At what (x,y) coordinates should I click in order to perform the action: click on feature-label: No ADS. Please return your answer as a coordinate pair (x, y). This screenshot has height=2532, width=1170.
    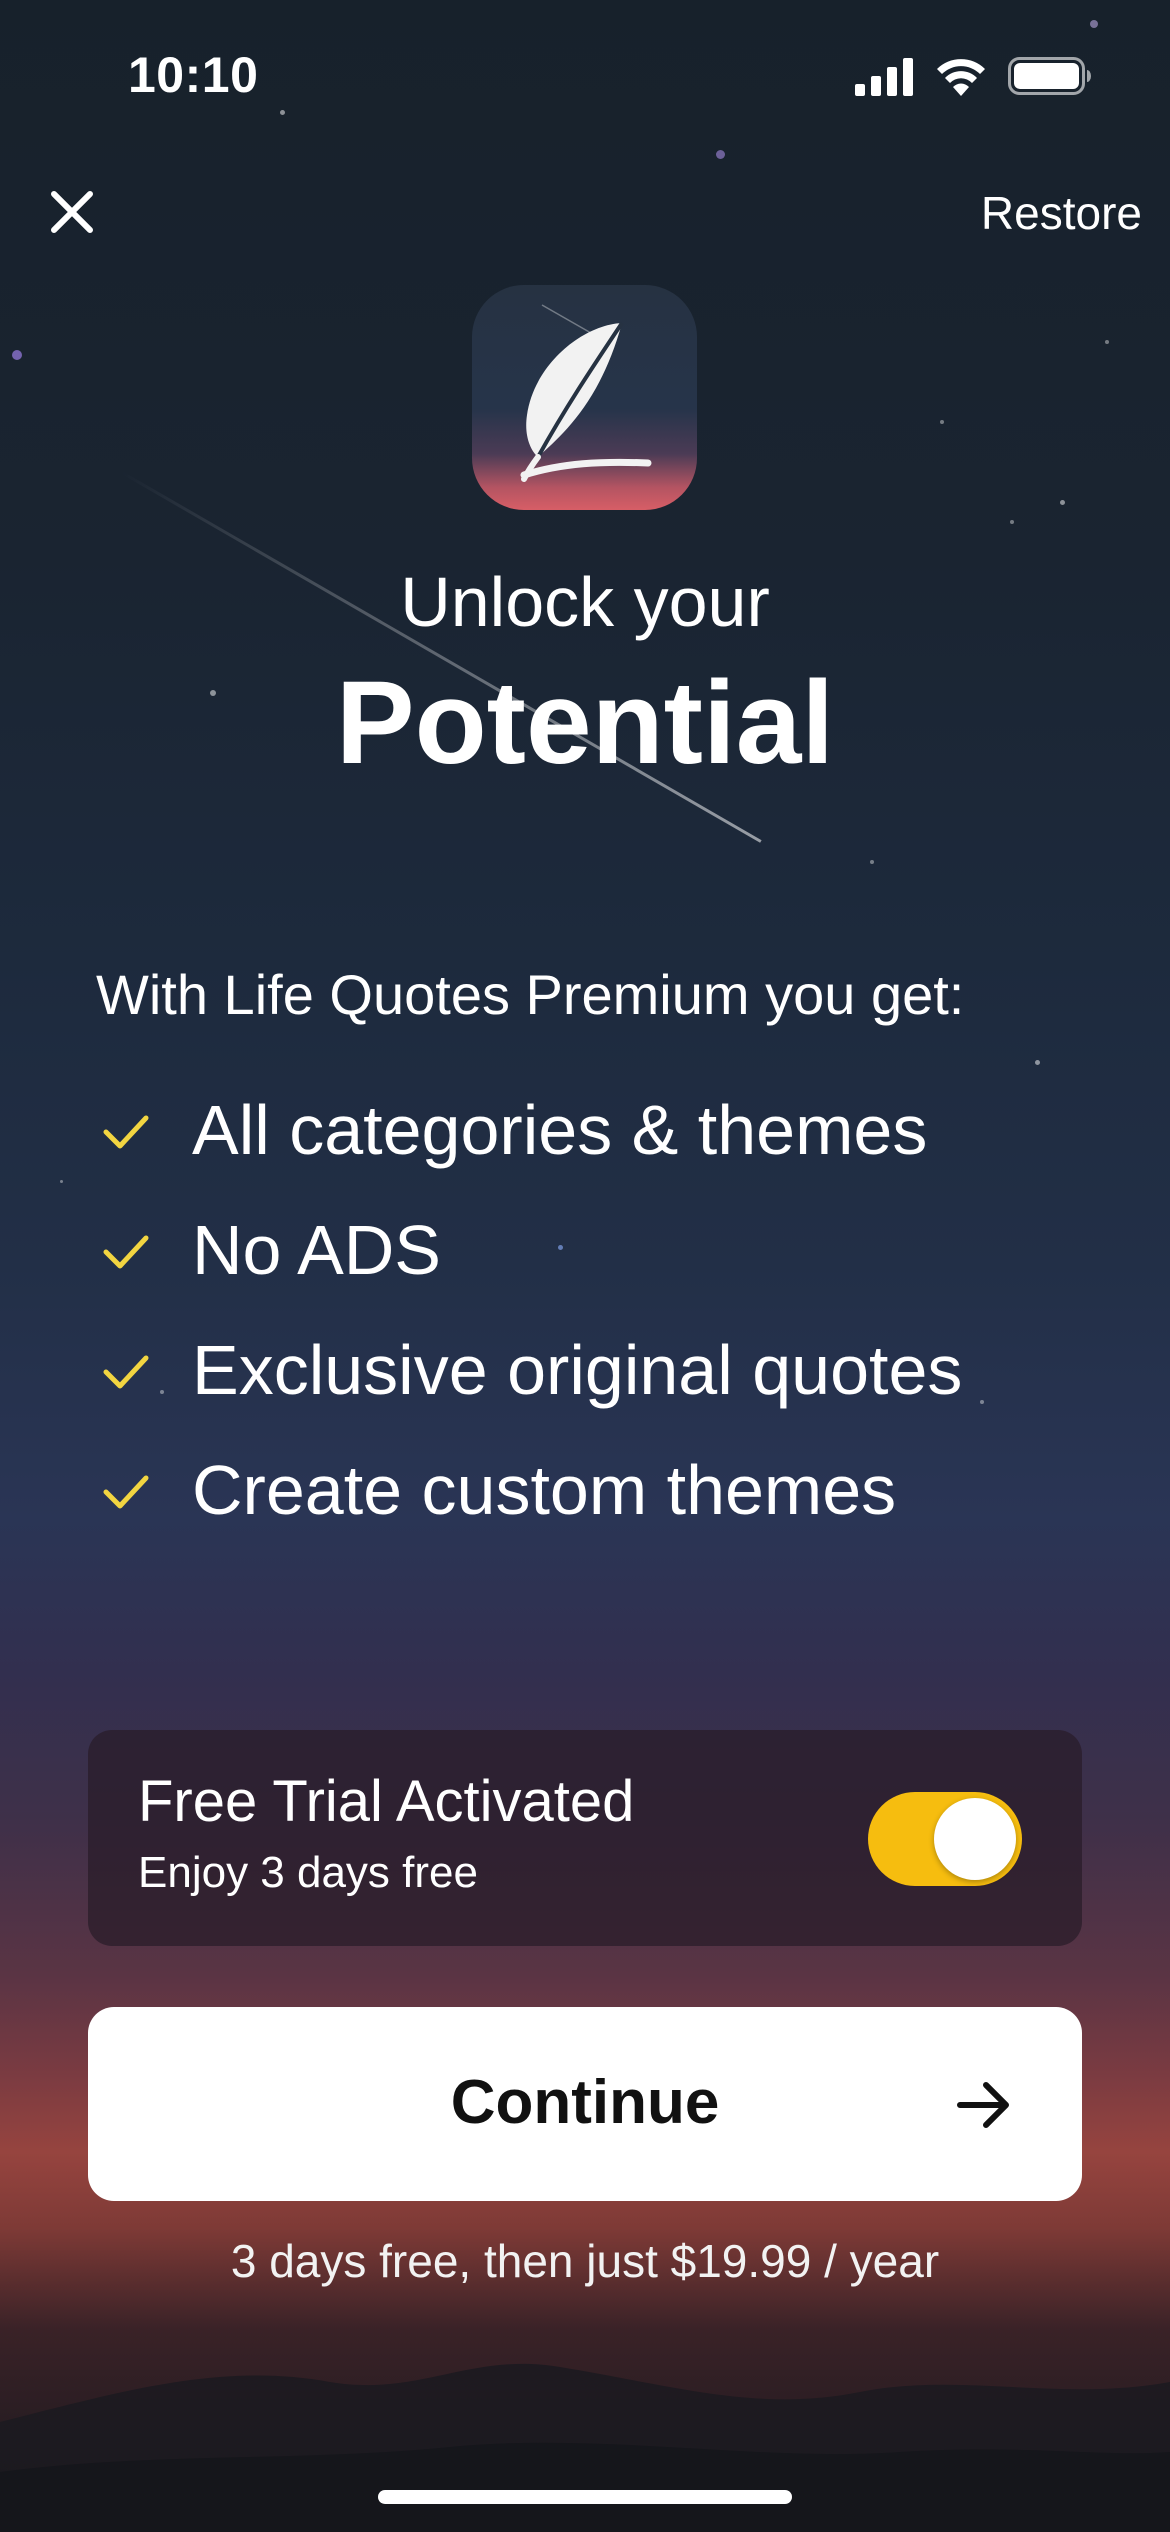
    Looking at the image, I should click on (316, 1250).